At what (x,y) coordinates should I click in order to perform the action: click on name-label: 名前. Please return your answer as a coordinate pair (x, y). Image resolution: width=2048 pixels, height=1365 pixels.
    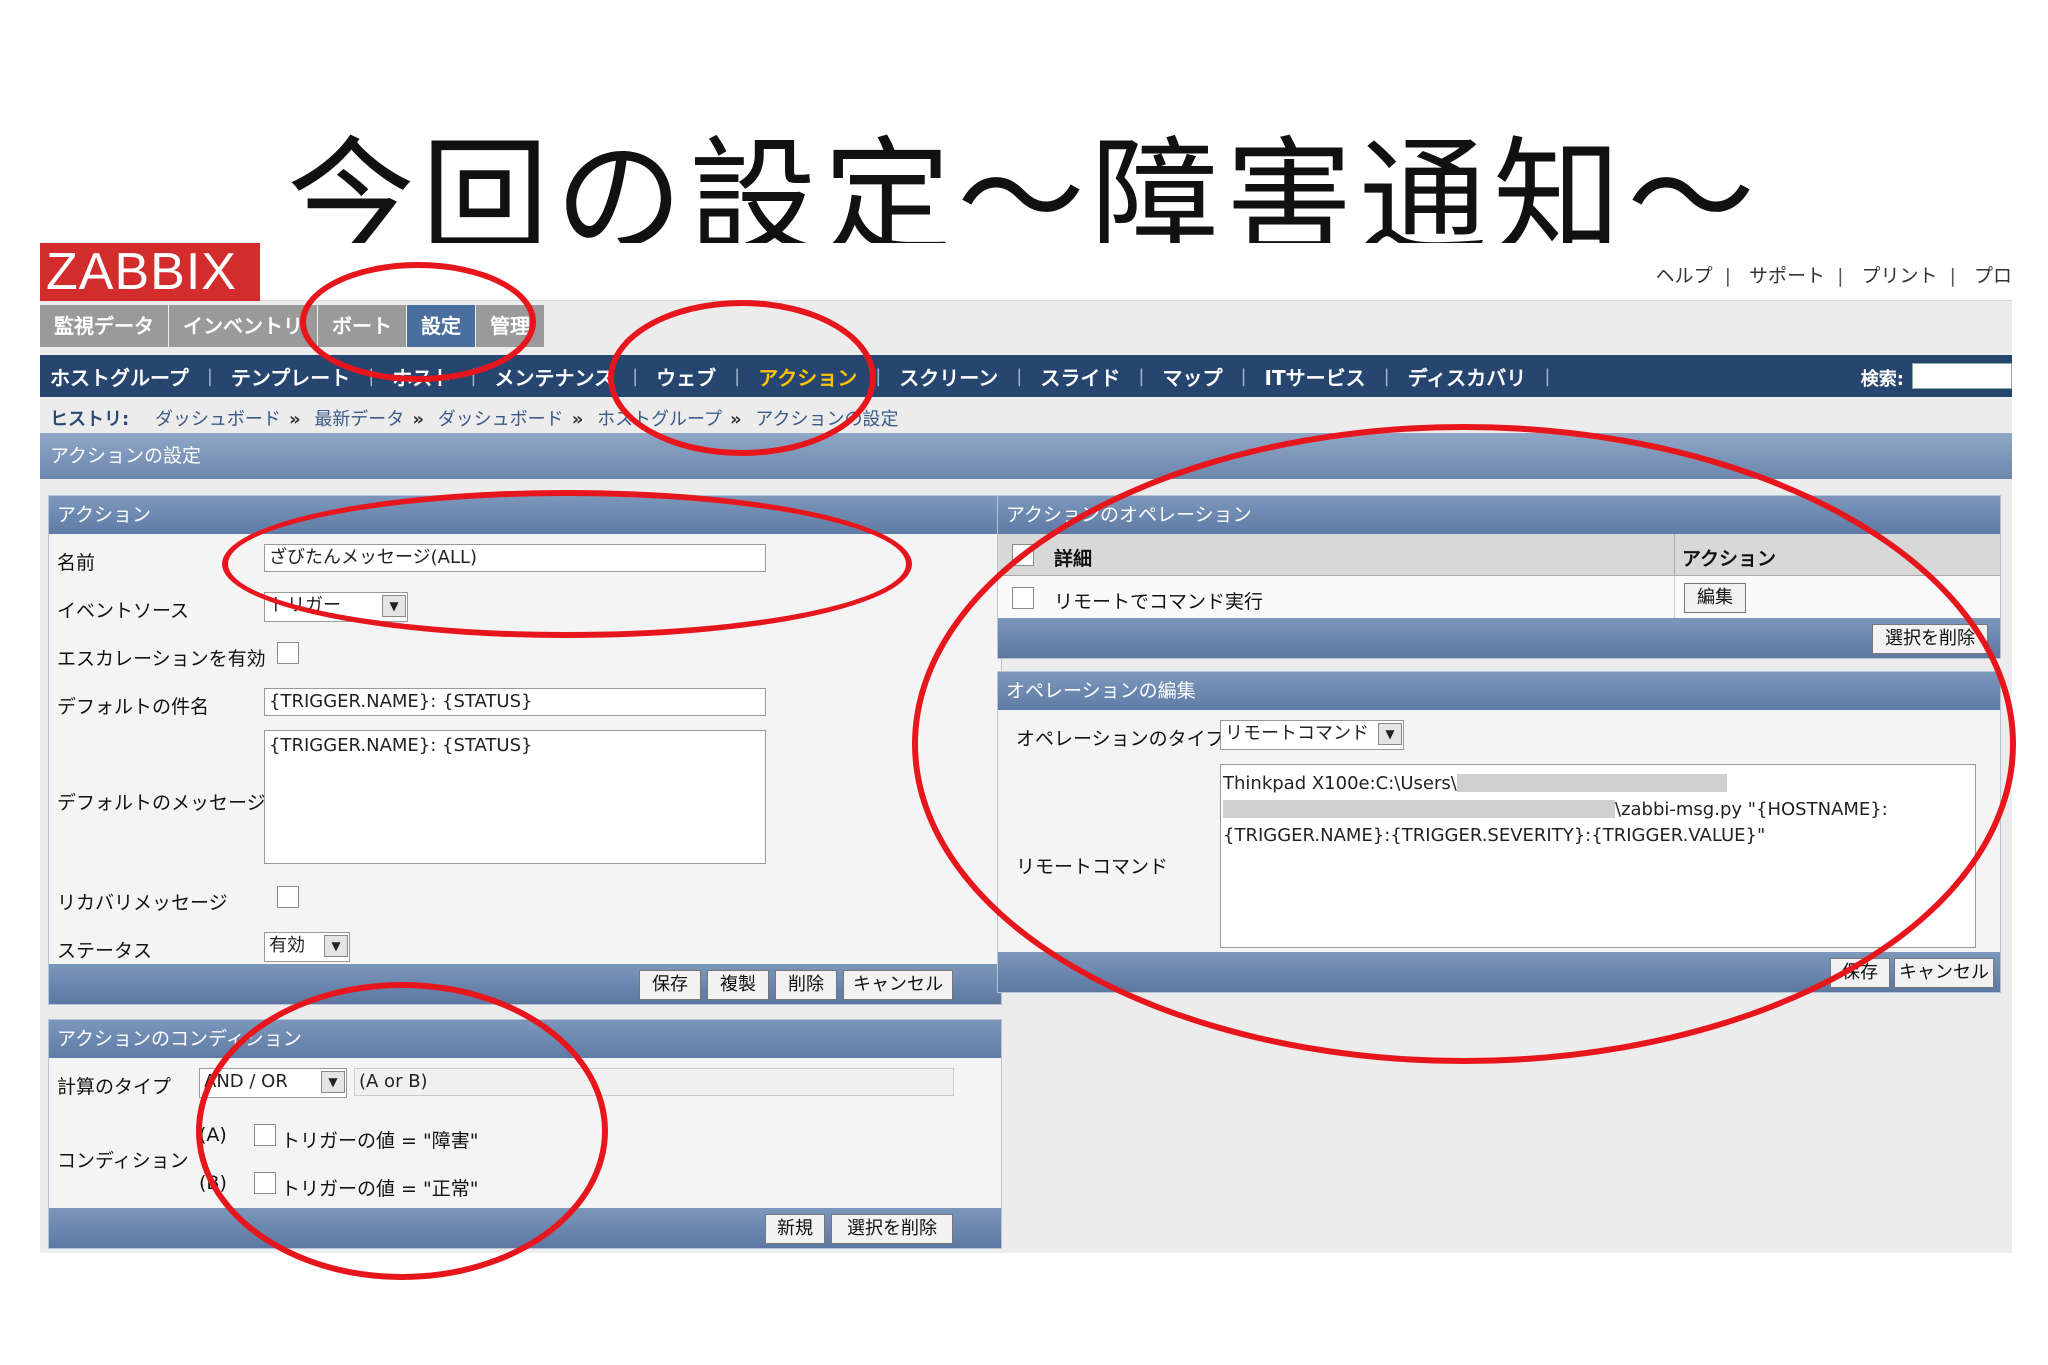
    Looking at the image, I should click on (76, 563).